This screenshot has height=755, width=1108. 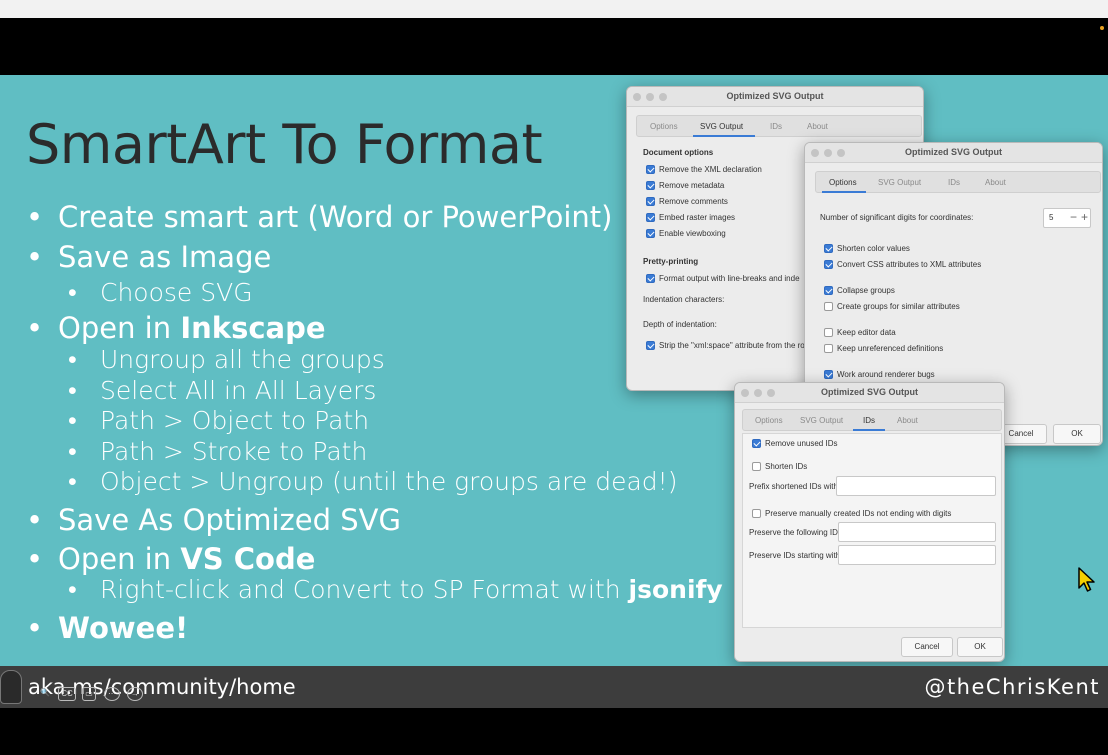 I want to click on cancel-button: Cancel, so click(x=927, y=647).